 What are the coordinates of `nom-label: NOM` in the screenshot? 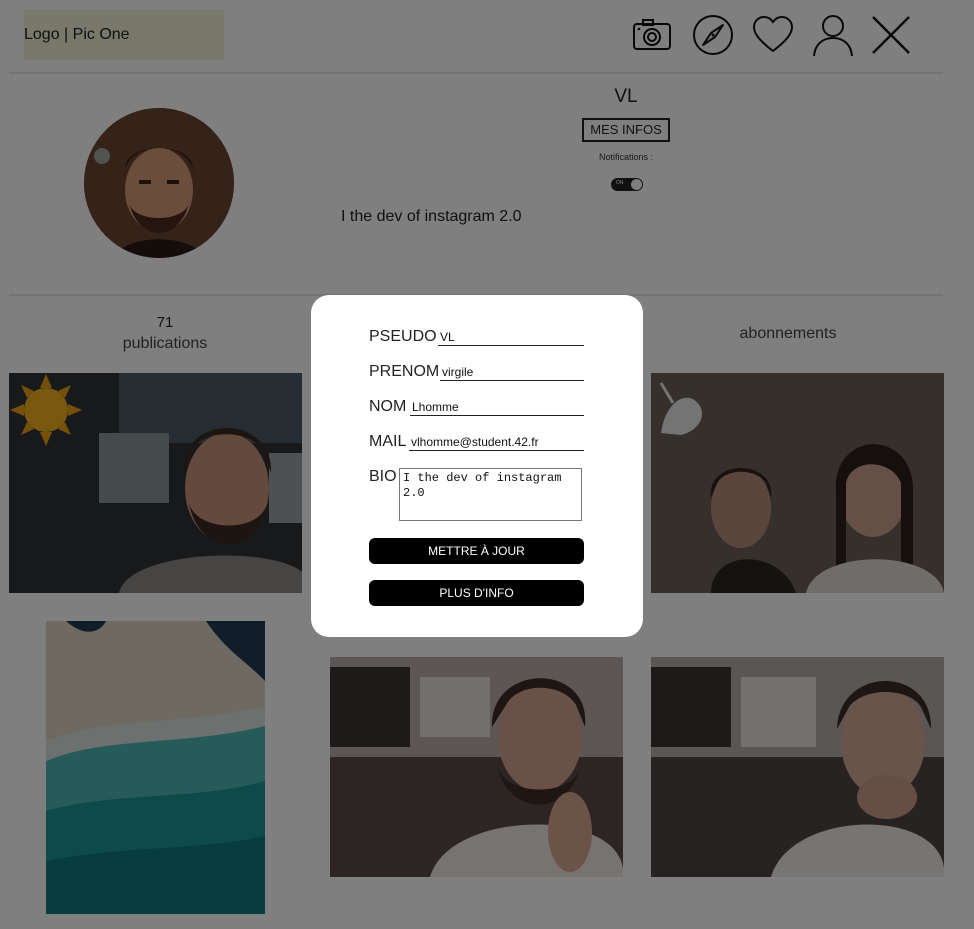 It's located at (388, 406).